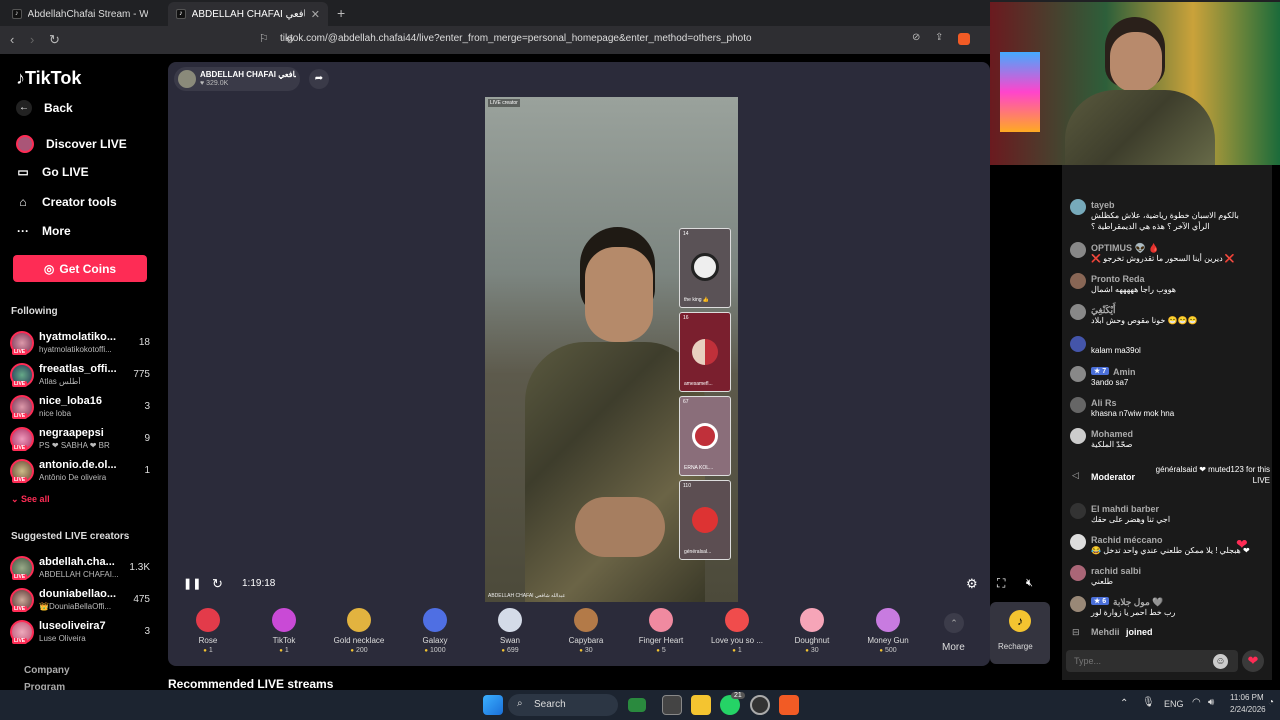 Image resolution: width=1280 pixels, height=720 pixels. Describe the element at coordinates (70, 536) in the screenshot. I see `suggested-title: Suggested LIVE creators` at that location.